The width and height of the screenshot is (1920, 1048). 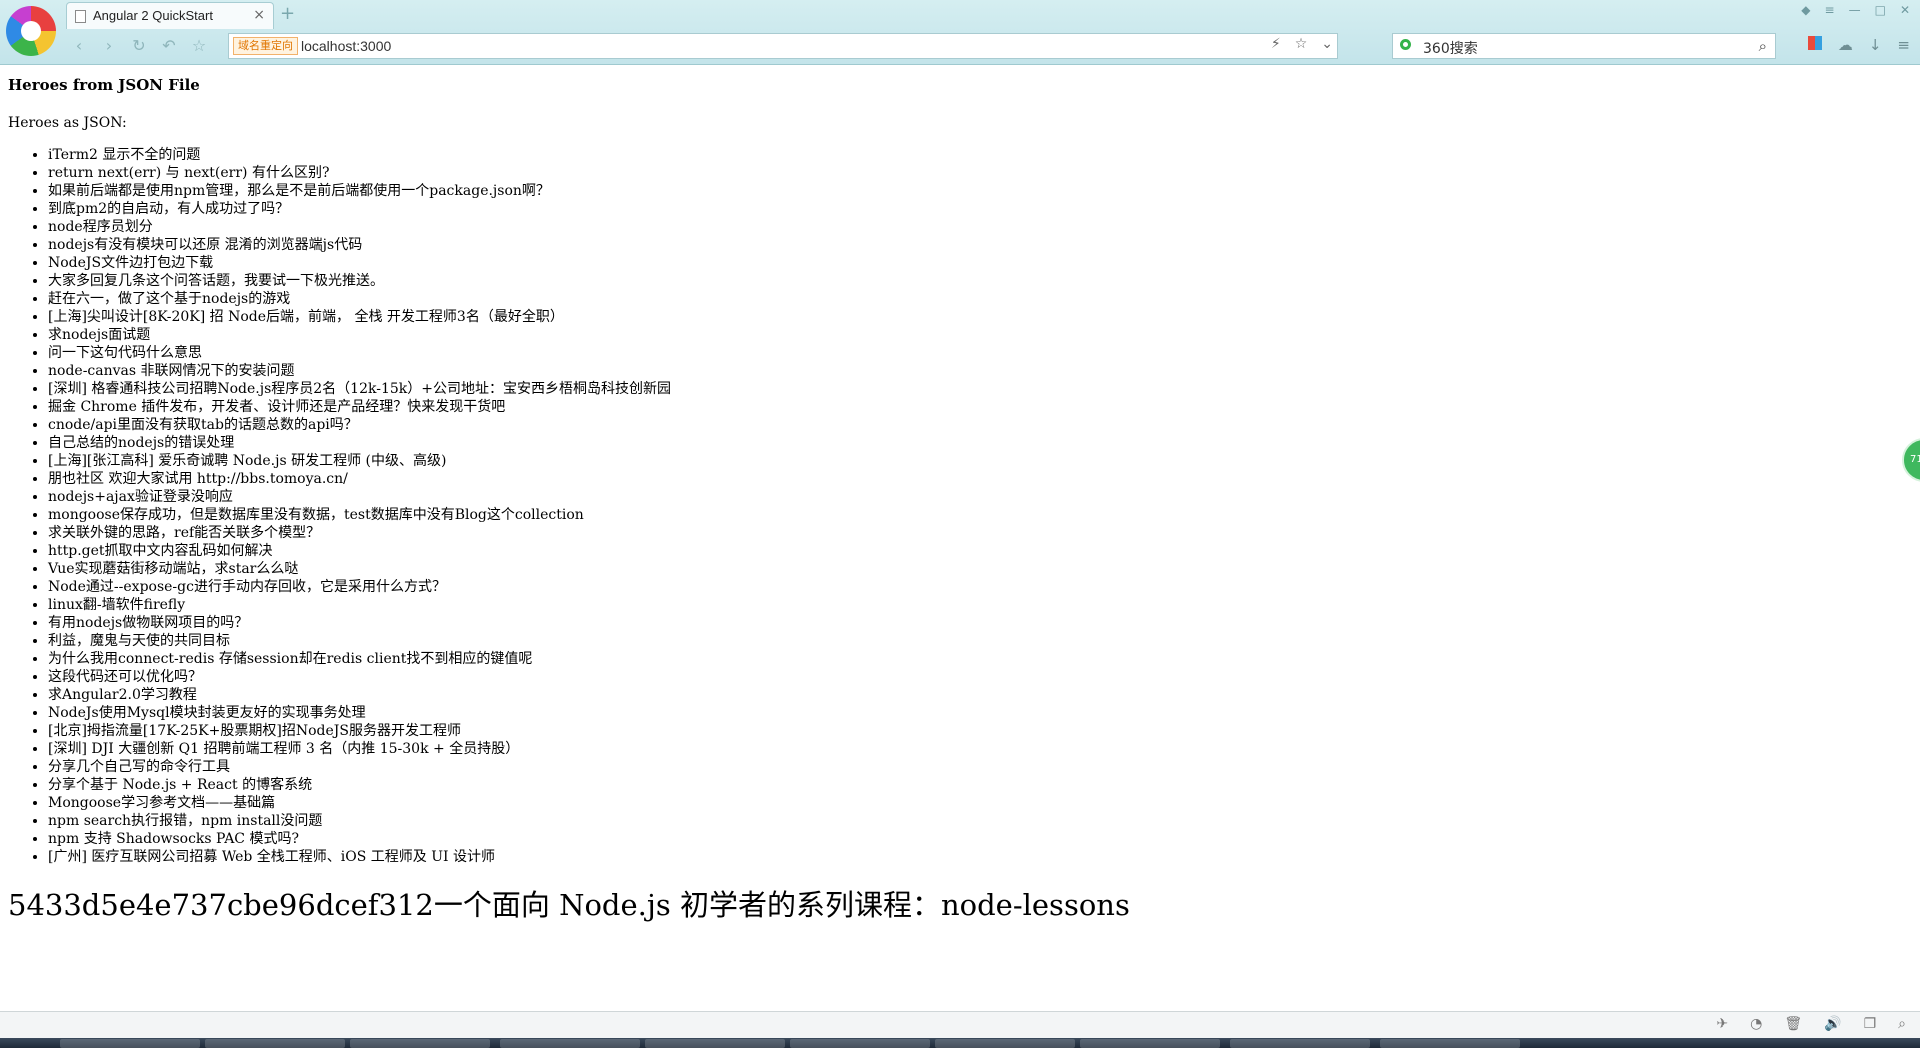 I want to click on floating-widget-icon: 71, so click(x=1911, y=460).